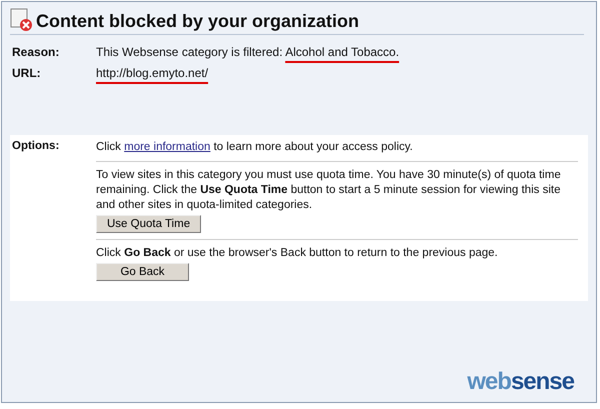 The image size is (600, 409). I want to click on field-value: http://blog.emyto.net/, so click(152, 74).